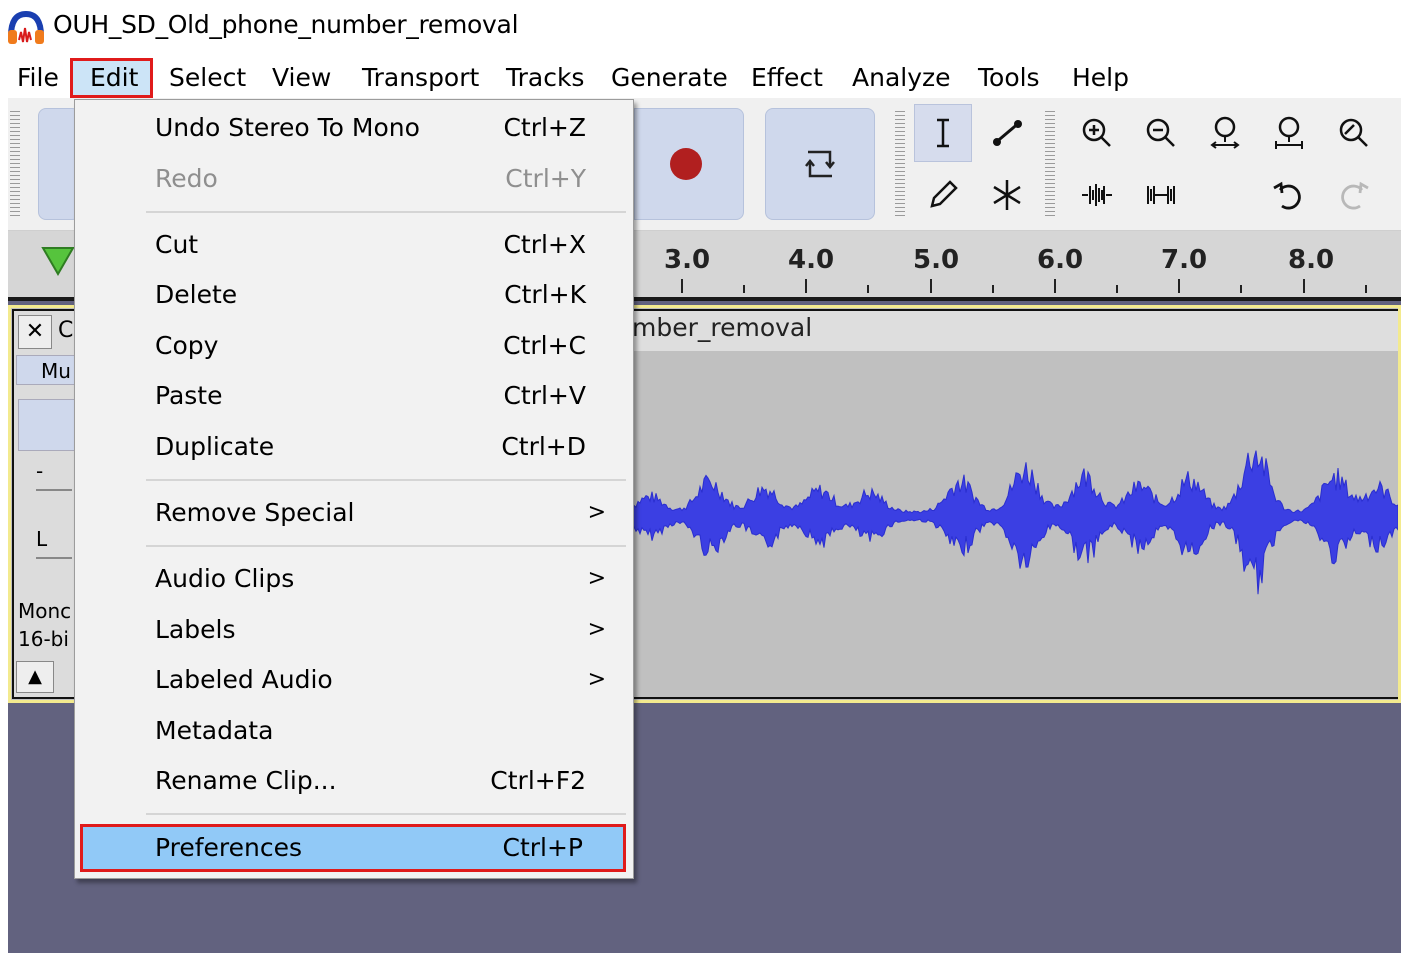  Describe the element at coordinates (420, 78) in the screenshot. I see `menu-transport: Transport` at that location.